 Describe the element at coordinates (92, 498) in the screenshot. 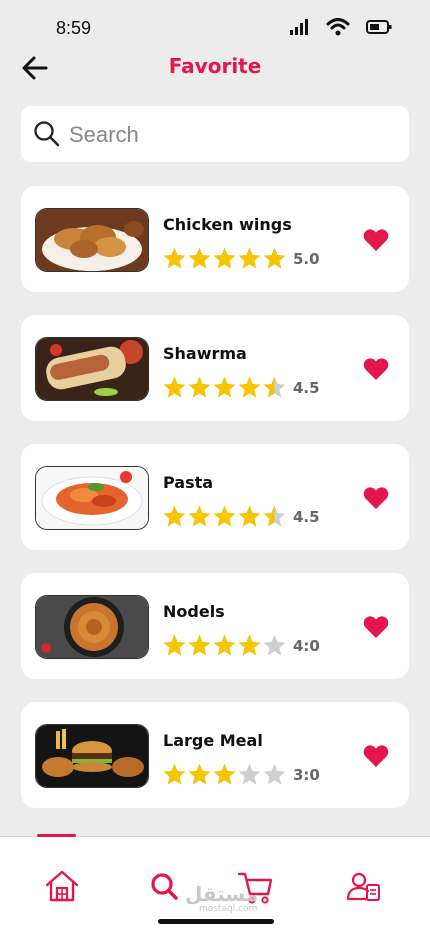

I see `food-image-pasta` at that location.